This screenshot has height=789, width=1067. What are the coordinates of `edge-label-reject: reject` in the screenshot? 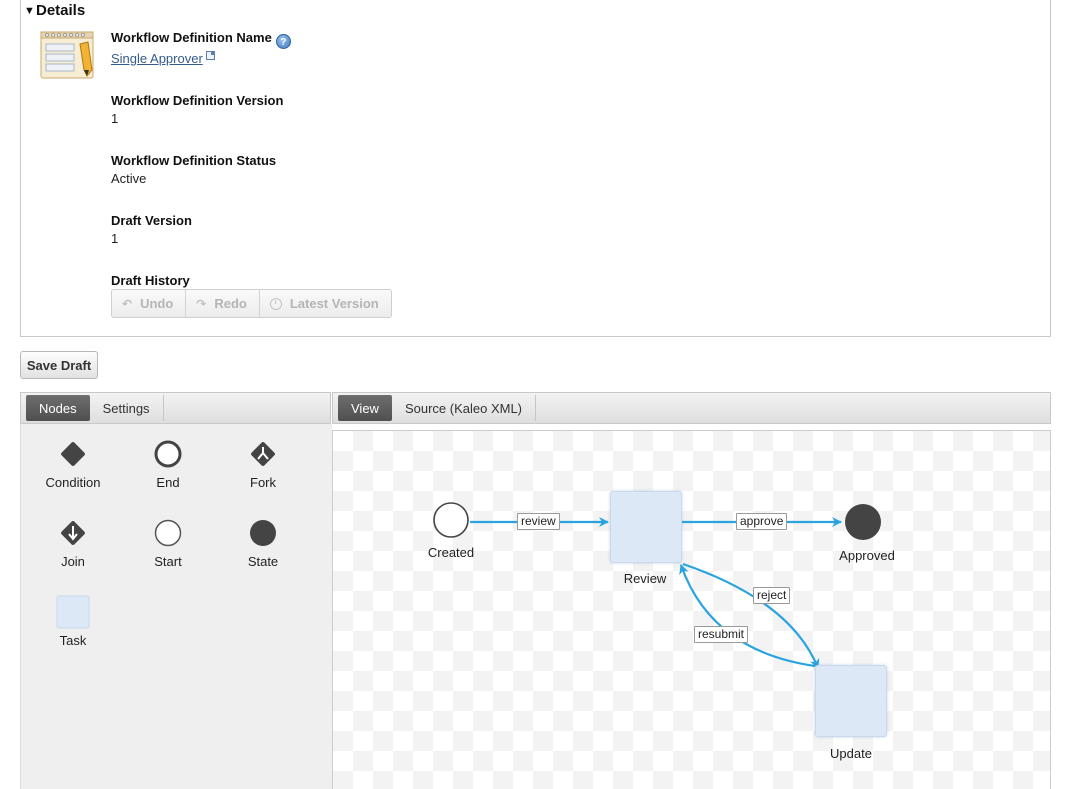 It's located at (772, 595).